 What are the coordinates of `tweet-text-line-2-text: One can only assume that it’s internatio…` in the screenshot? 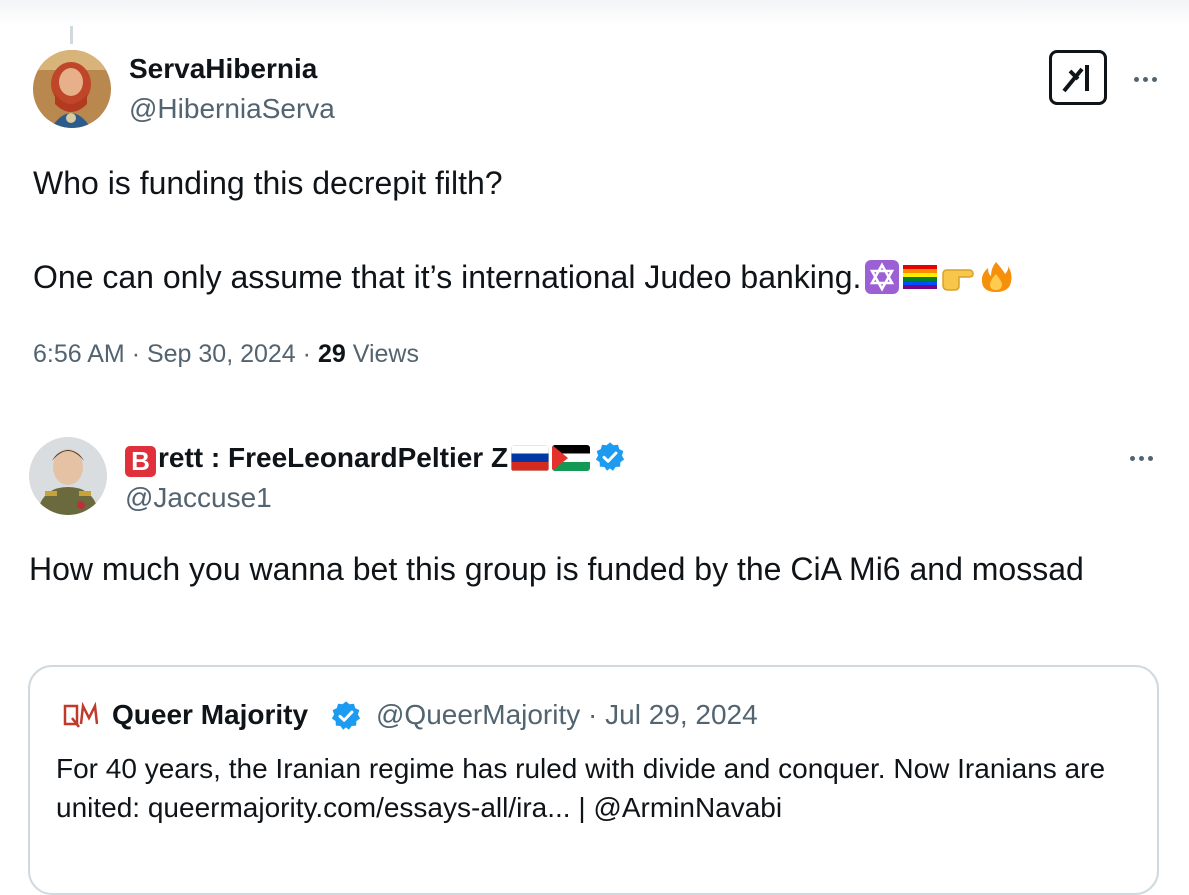 It's located at (447, 277).